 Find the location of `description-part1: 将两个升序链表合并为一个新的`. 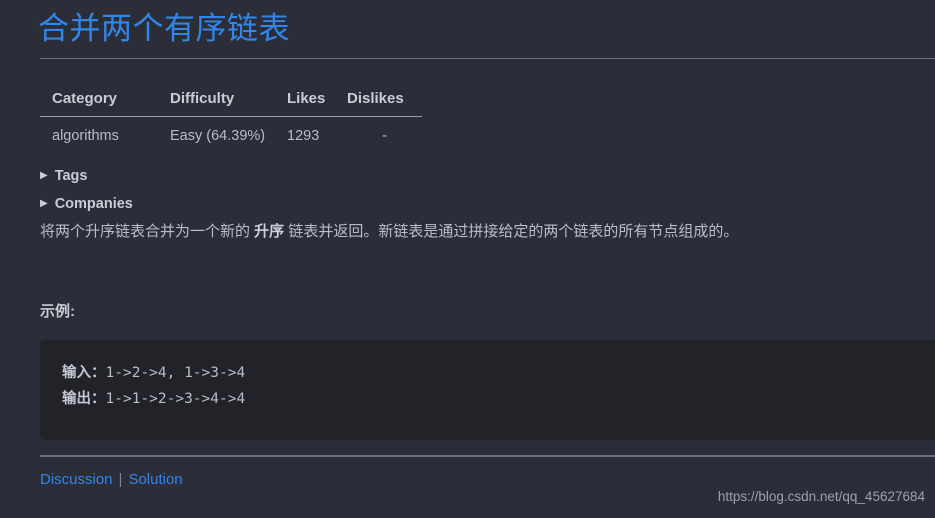

description-part1: 将两个升序链表合并为一个新的 is located at coordinates (147, 231).